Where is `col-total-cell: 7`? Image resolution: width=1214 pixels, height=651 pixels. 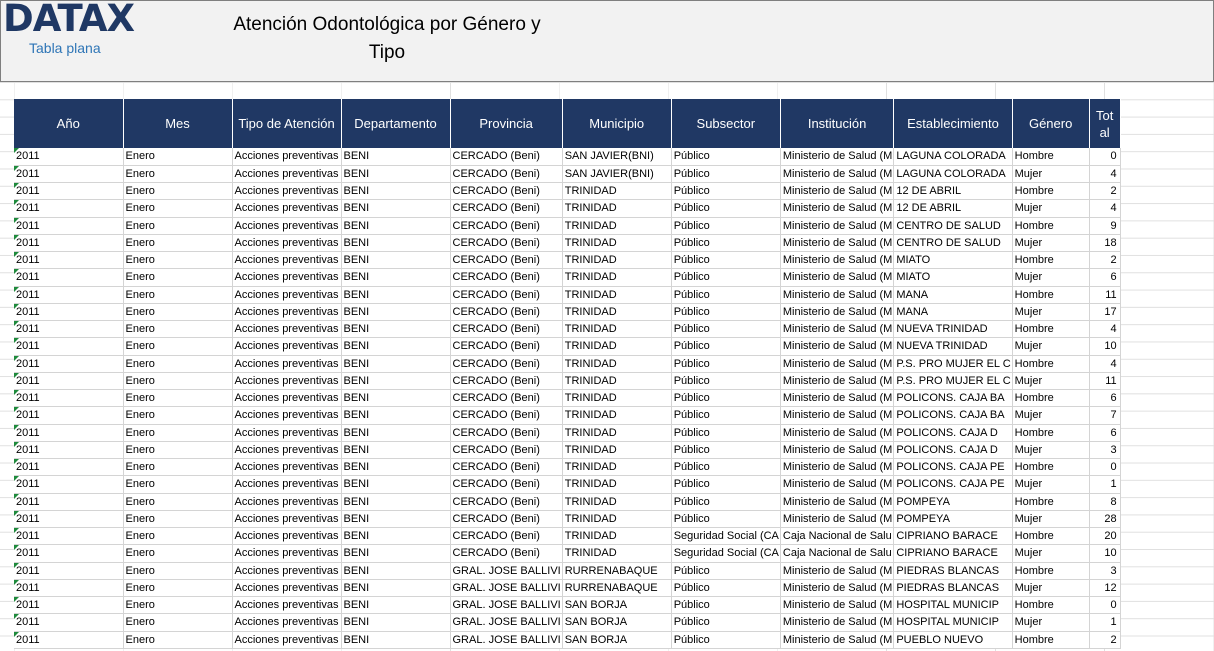
col-total-cell: 7 is located at coordinates (1105, 415).